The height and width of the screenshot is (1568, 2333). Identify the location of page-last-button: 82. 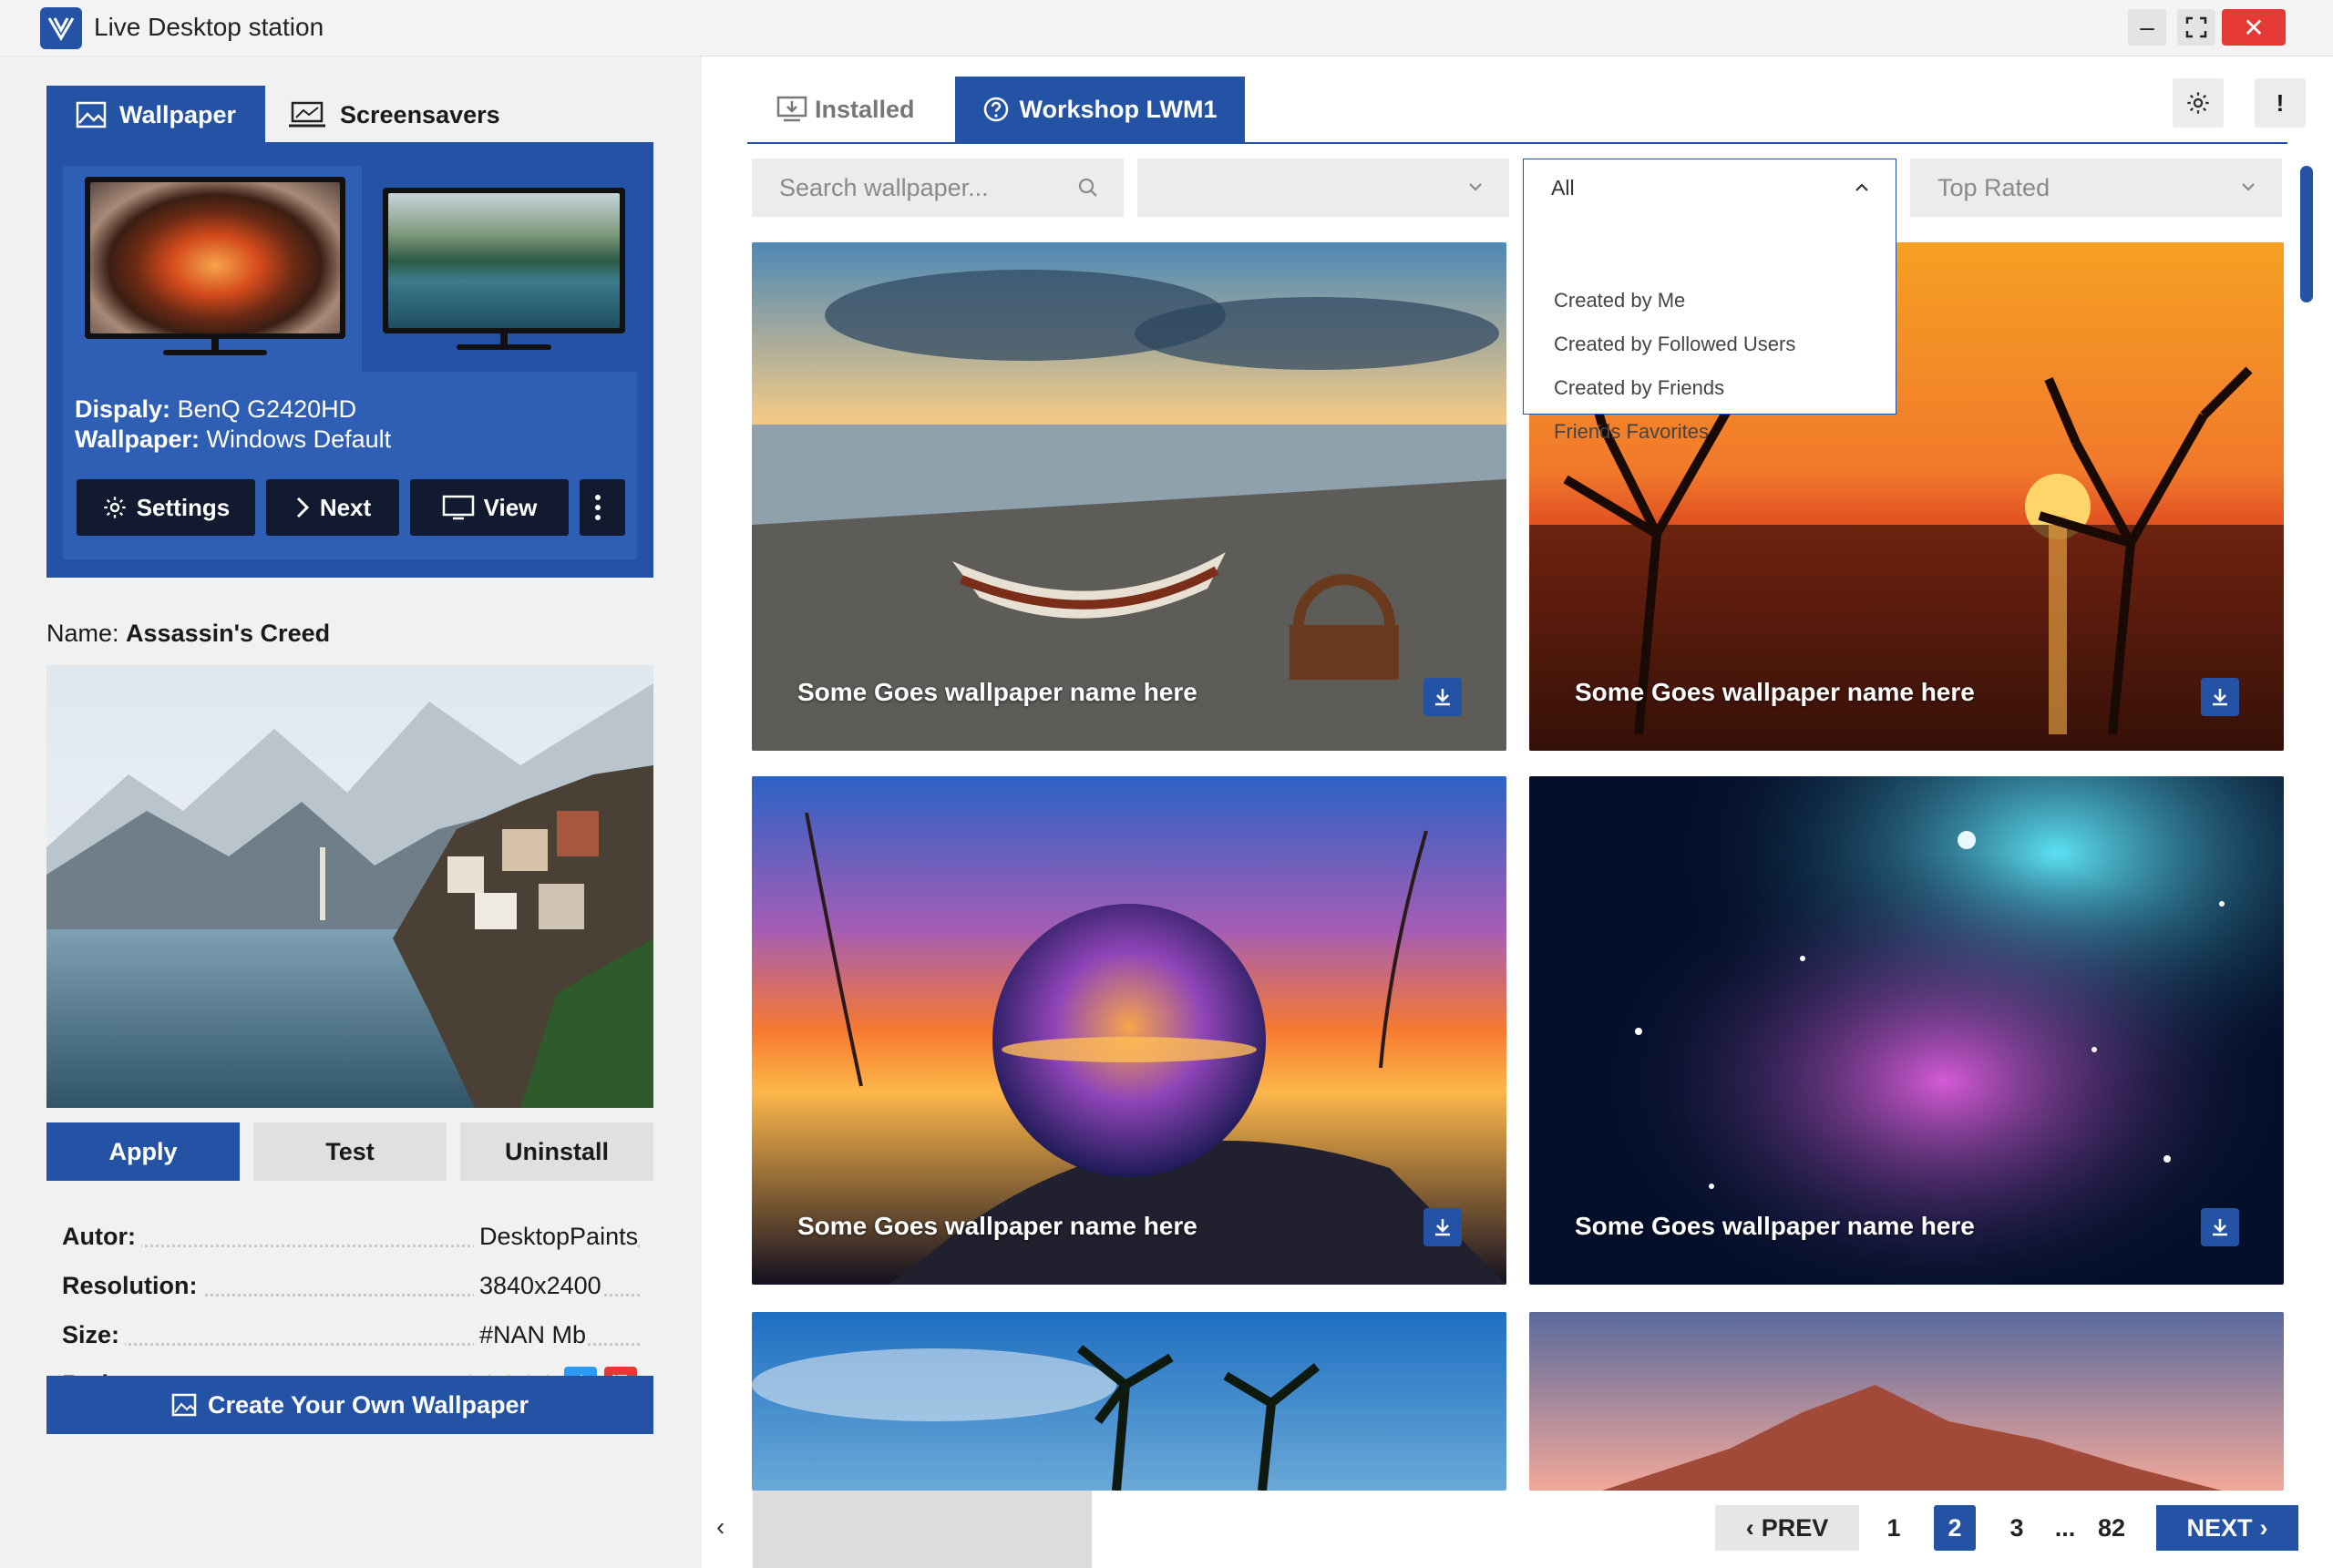
(2111, 1528).